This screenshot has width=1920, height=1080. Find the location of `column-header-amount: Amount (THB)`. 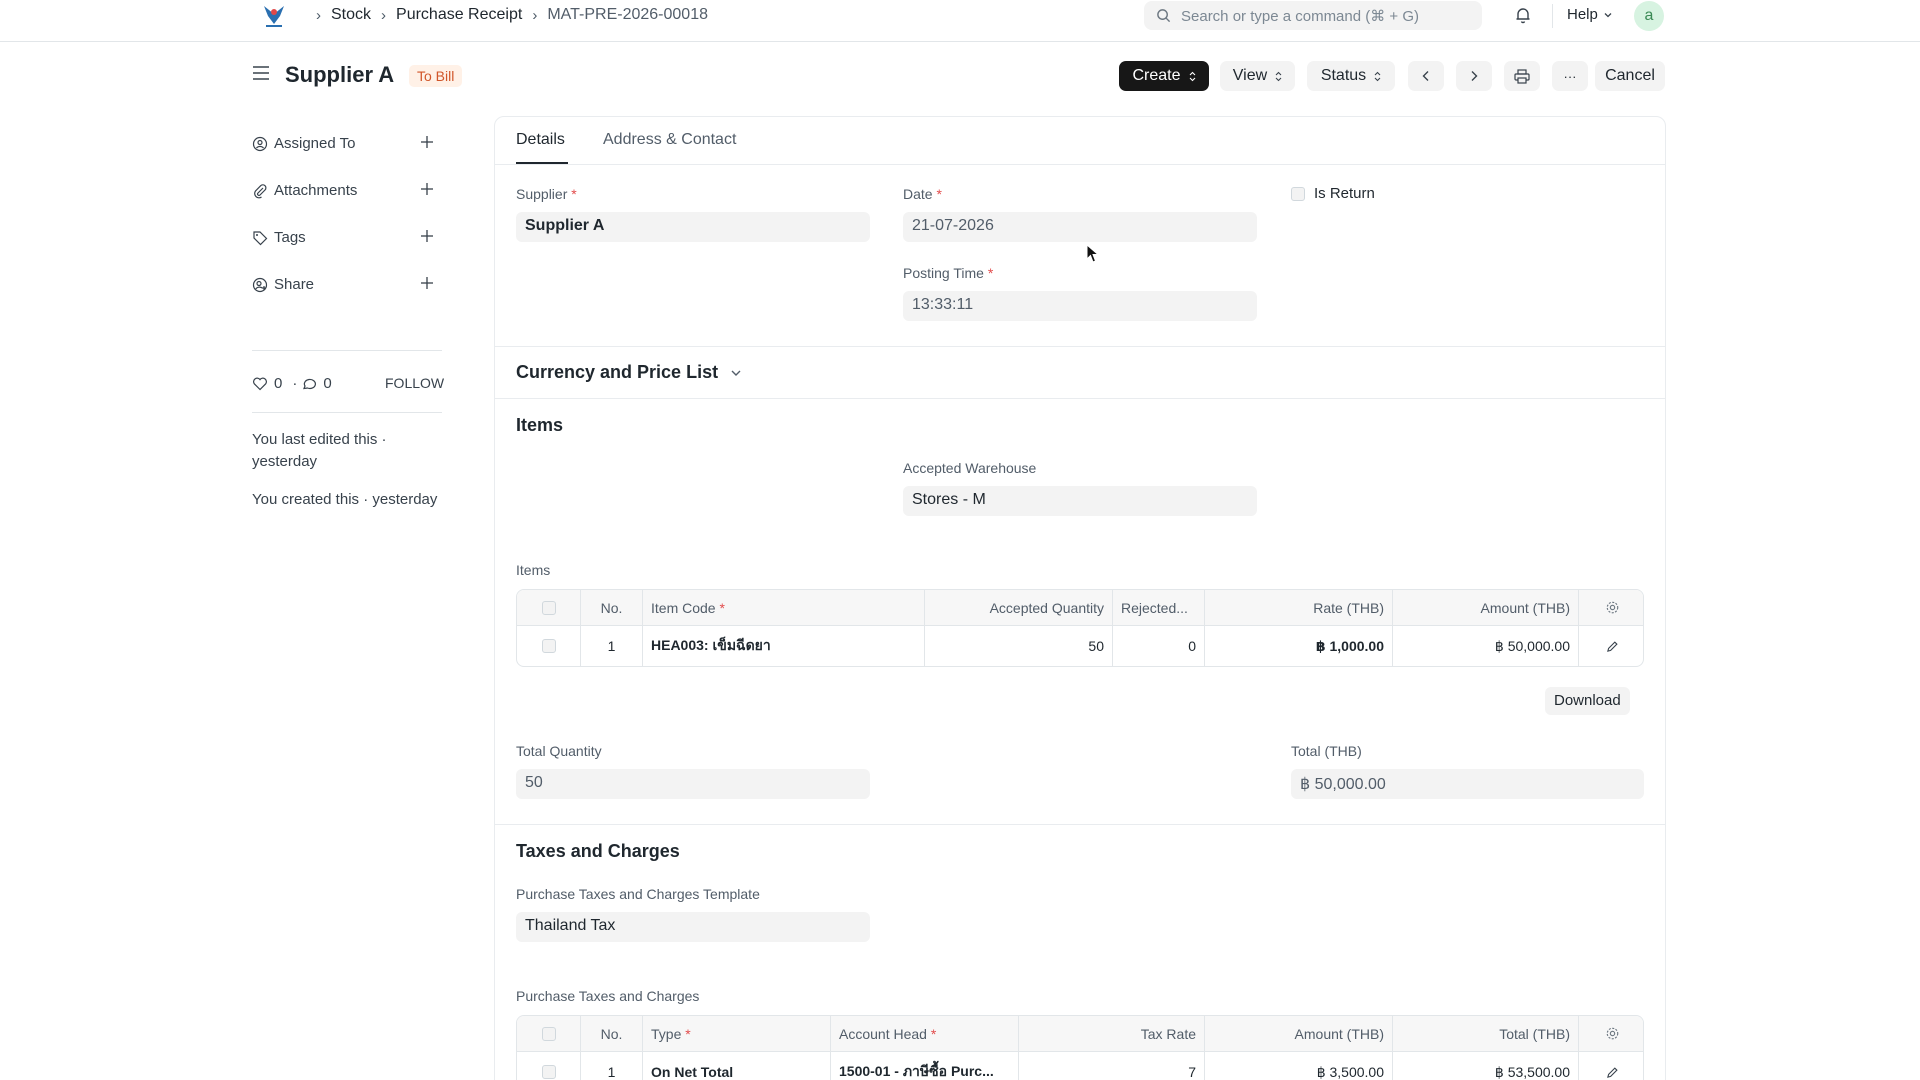

column-header-amount: Amount (THB) is located at coordinates (1486, 607).